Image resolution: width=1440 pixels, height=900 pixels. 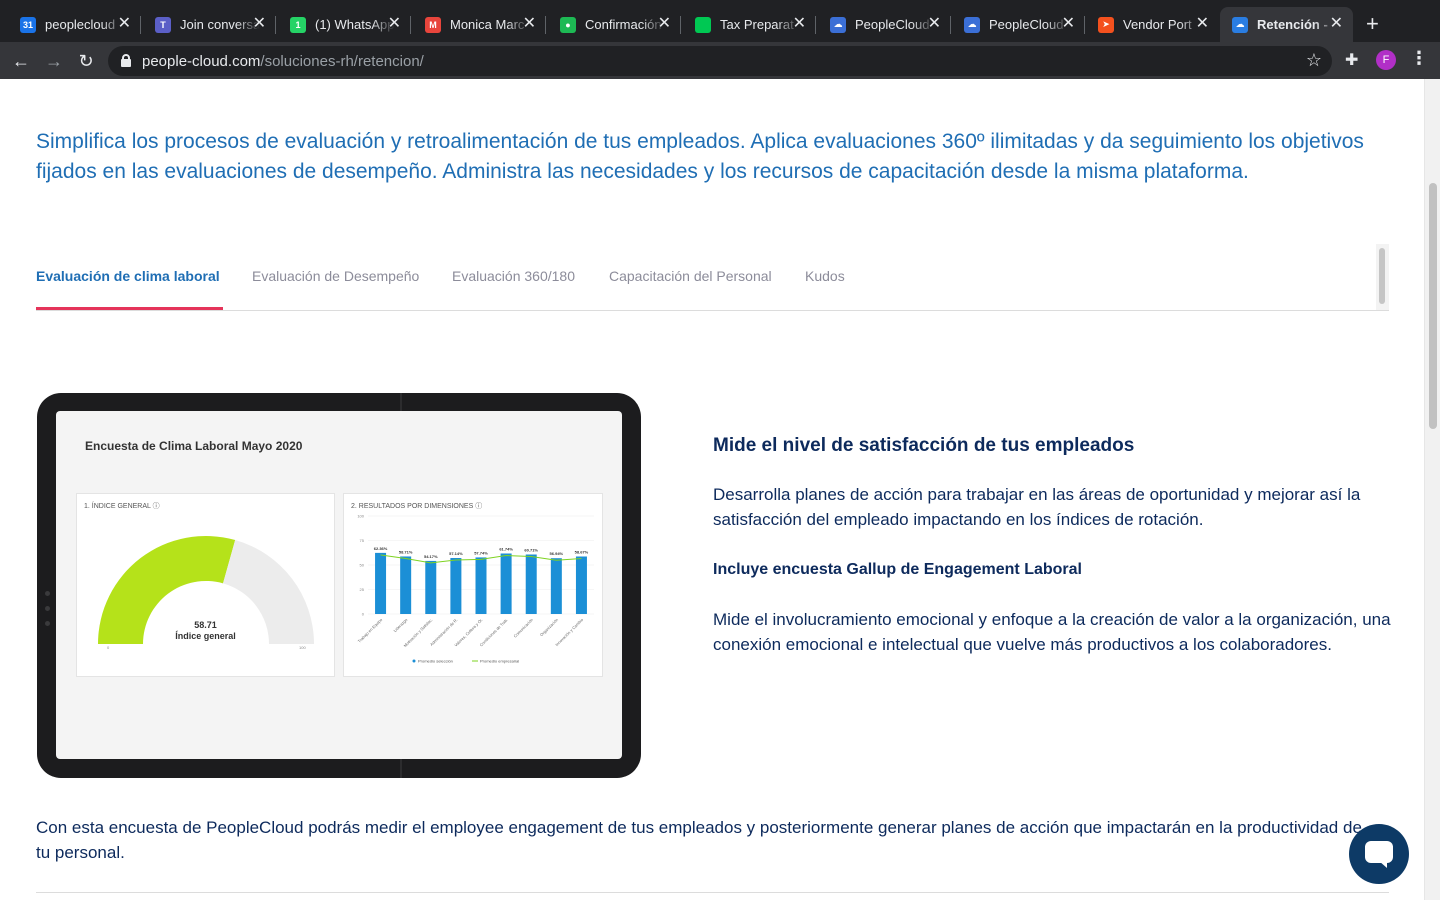 I want to click on category-label: Innovación y Cambio, so click(x=569, y=632).